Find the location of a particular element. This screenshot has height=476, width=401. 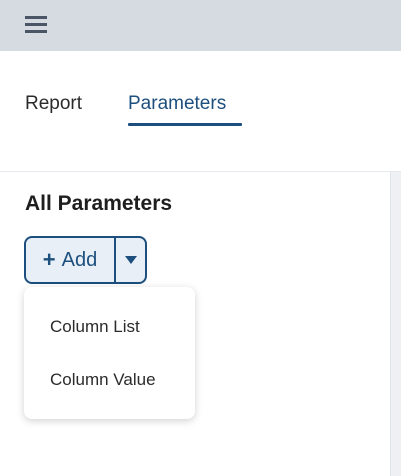

add-split-button: + Add is located at coordinates (85, 260).